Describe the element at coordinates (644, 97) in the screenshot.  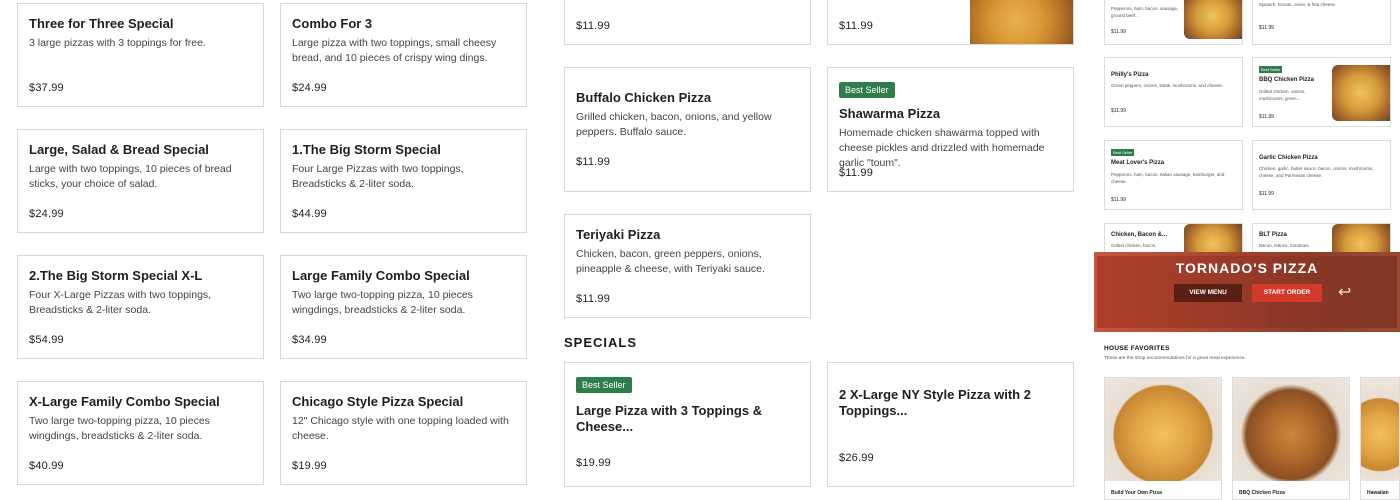
I see `card-title: Buffalo Chicken Pizza` at that location.